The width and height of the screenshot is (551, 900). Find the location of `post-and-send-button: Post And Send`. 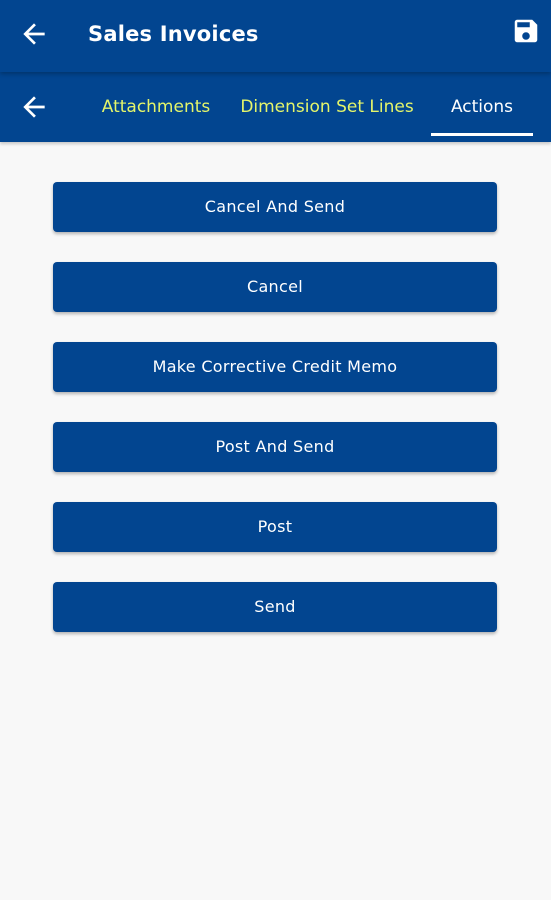

post-and-send-button: Post And Send is located at coordinates (275, 447).